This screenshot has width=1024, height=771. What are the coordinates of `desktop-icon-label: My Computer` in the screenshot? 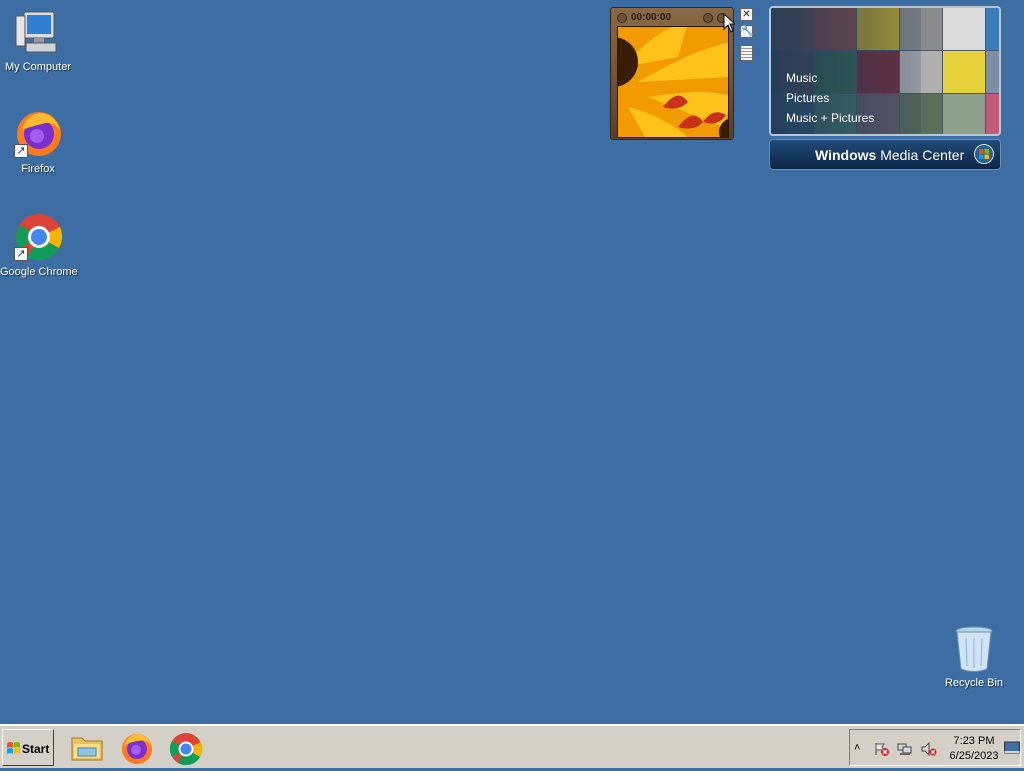 It's located at (38, 67).